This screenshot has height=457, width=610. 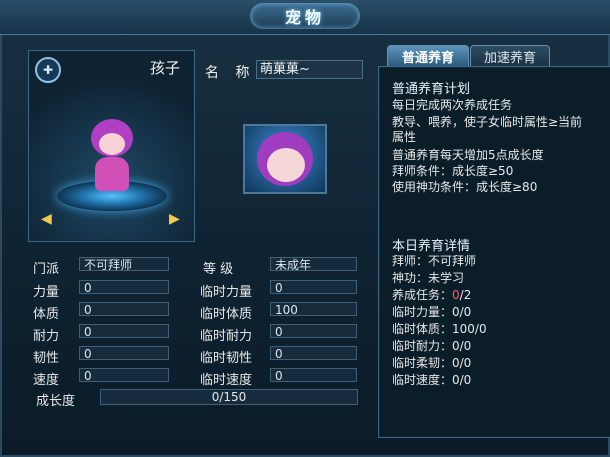 What do you see at coordinates (56, 401) in the screenshot?
I see `growth-label: 成长度` at bounding box center [56, 401].